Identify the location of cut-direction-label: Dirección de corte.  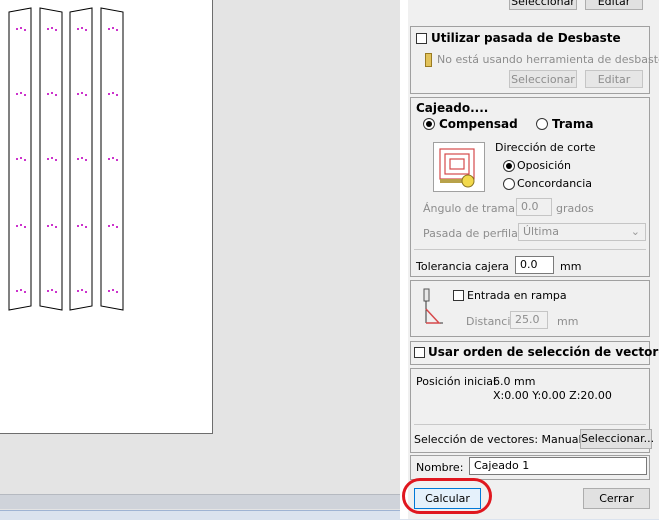
(545, 147).